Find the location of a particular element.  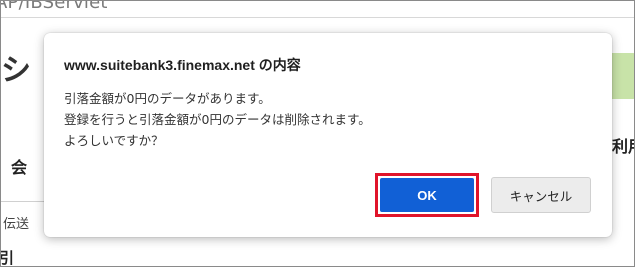

dialog-message-line: 引落金額が0円のデータがあります。 is located at coordinates (167, 98).